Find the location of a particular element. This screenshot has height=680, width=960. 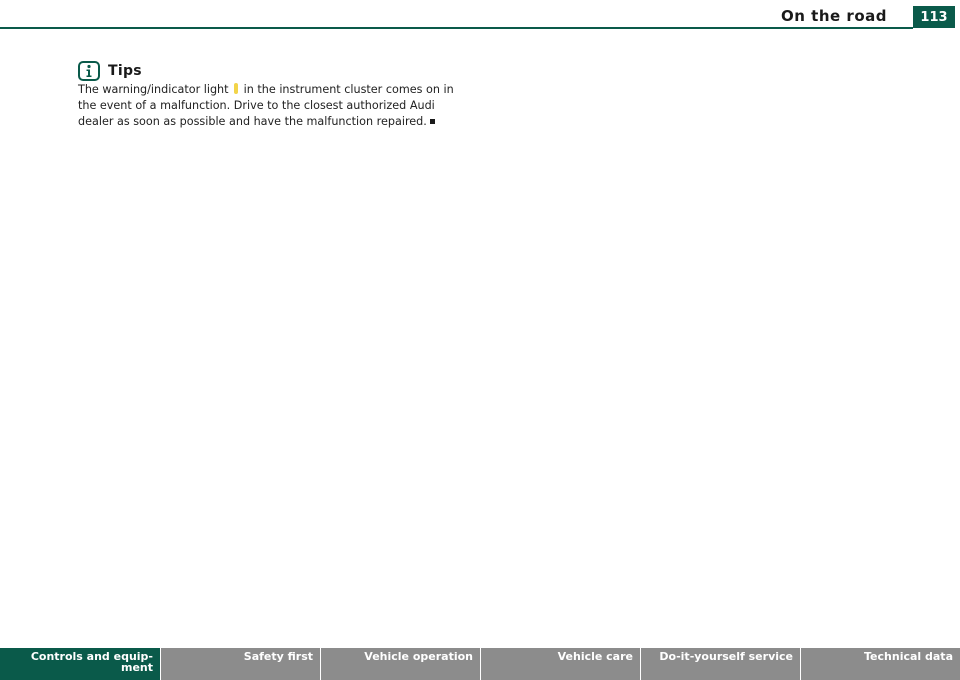

footer-tab-controls: Controls and equip- ment is located at coordinates (80, 664).